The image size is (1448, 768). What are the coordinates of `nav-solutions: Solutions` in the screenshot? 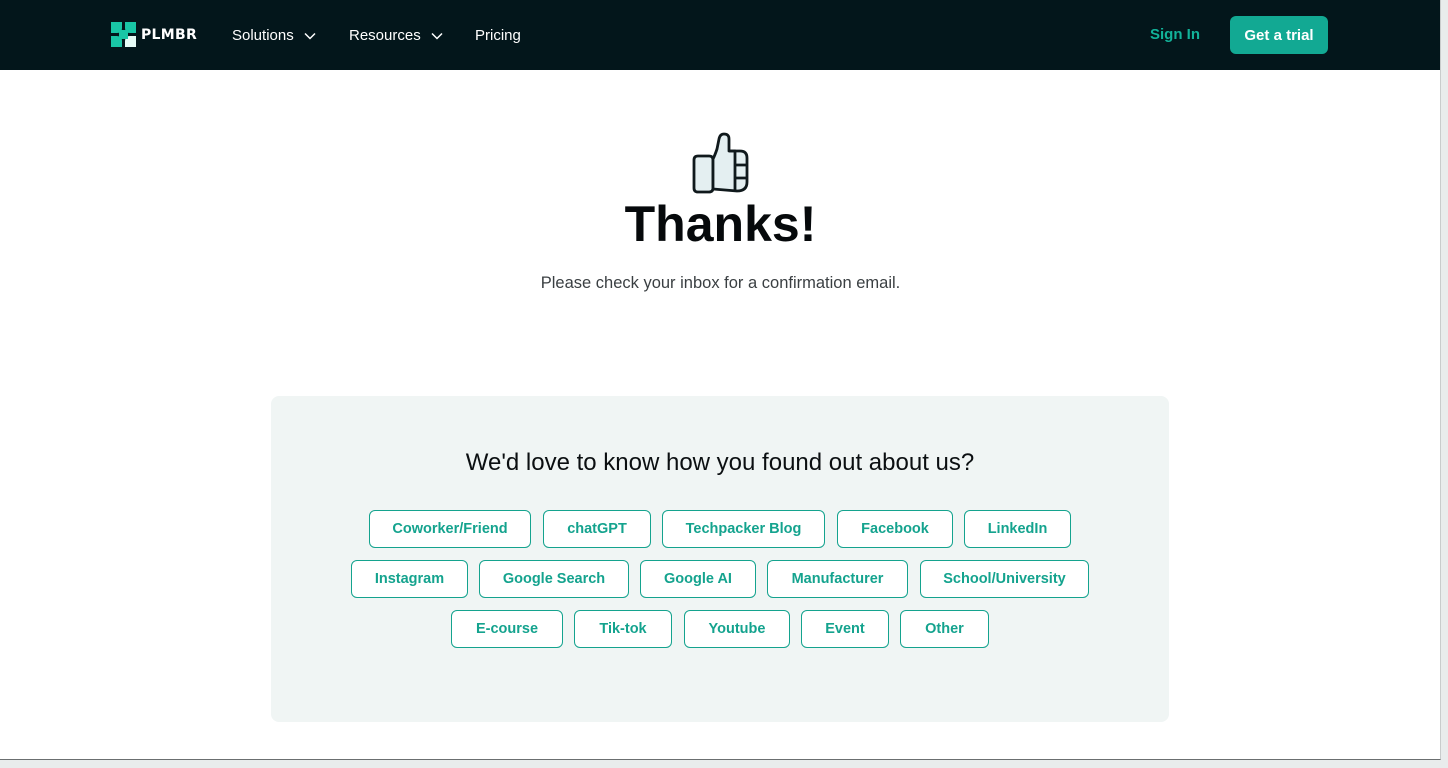 It's located at (274, 35).